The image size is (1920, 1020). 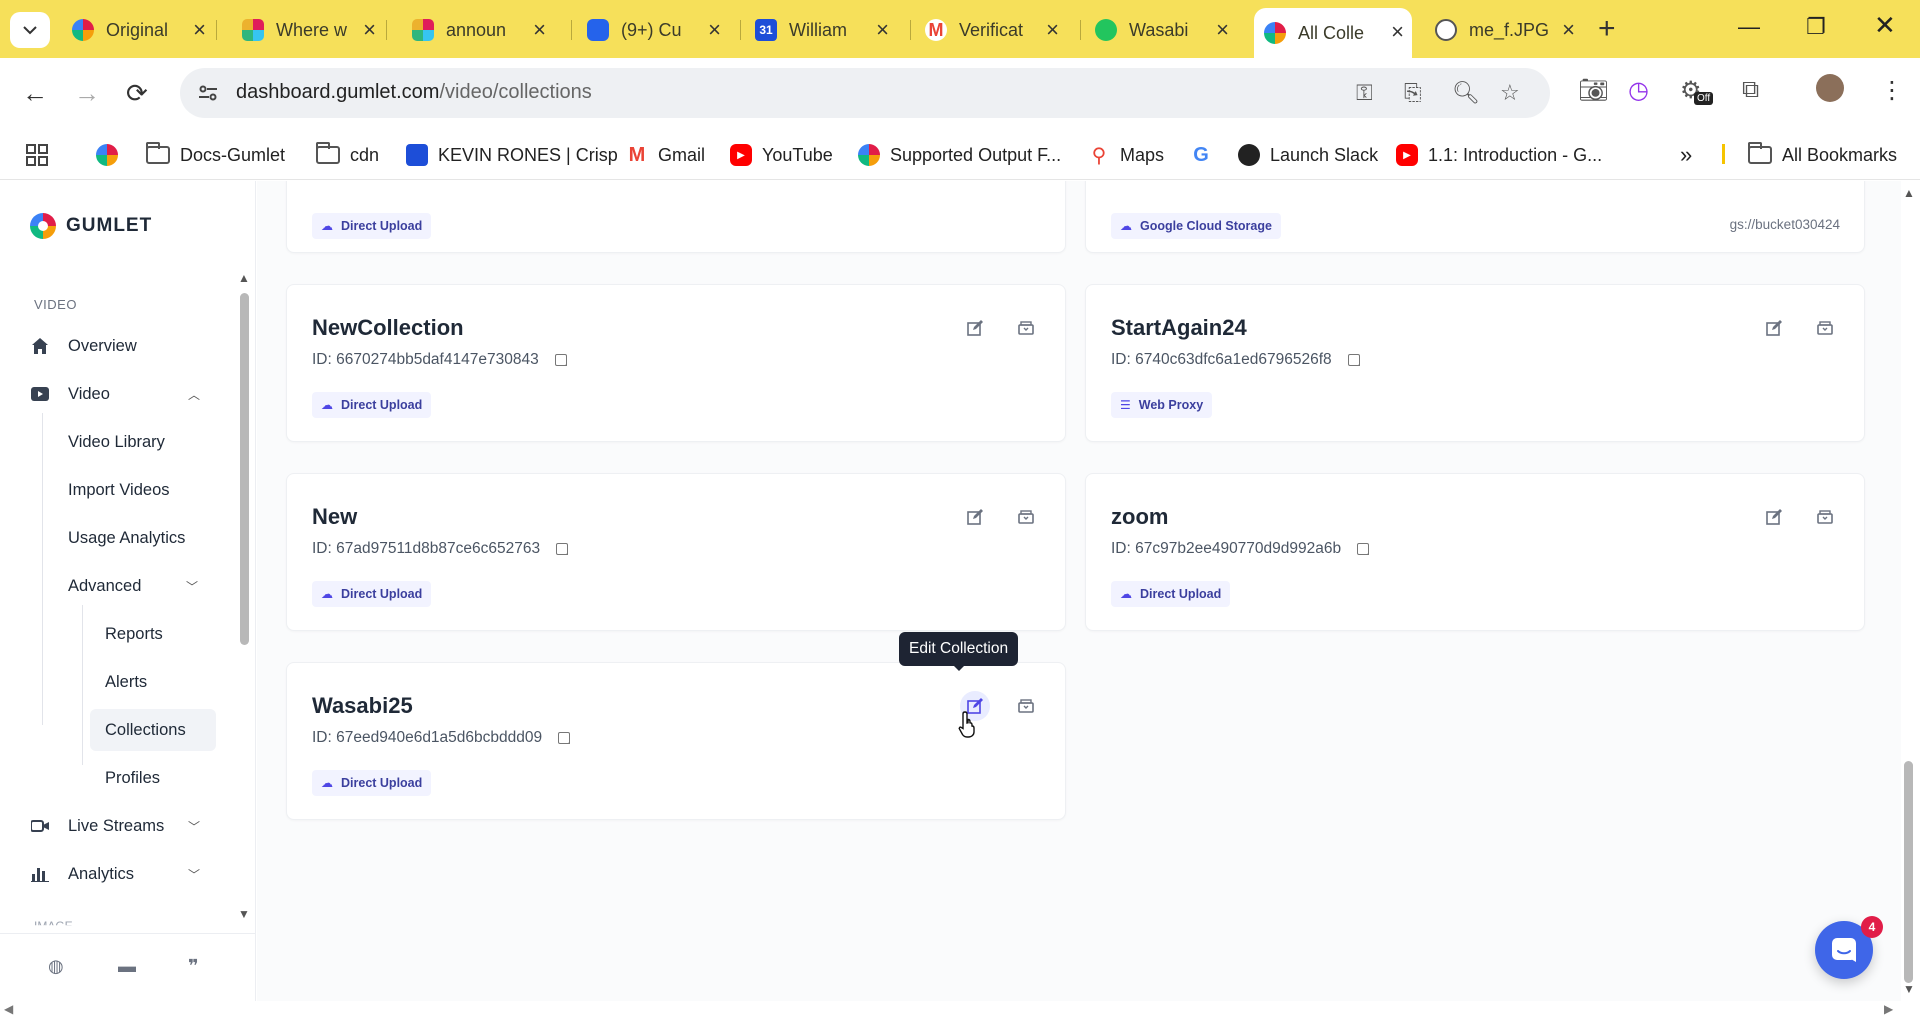 What do you see at coordinates (1308, 155) in the screenshot?
I see `bookmark-item: Launch Slack` at bounding box center [1308, 155].